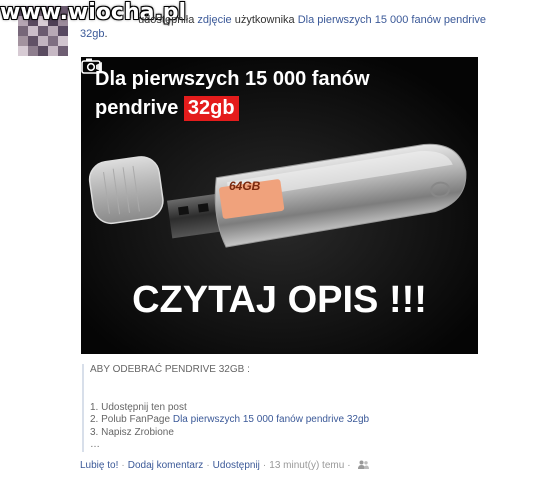 Image resolution: width=549 pixels, height=481 pixels. I want to click on description-step-3: 3. Napisz Zrobione, so click(132, 432).